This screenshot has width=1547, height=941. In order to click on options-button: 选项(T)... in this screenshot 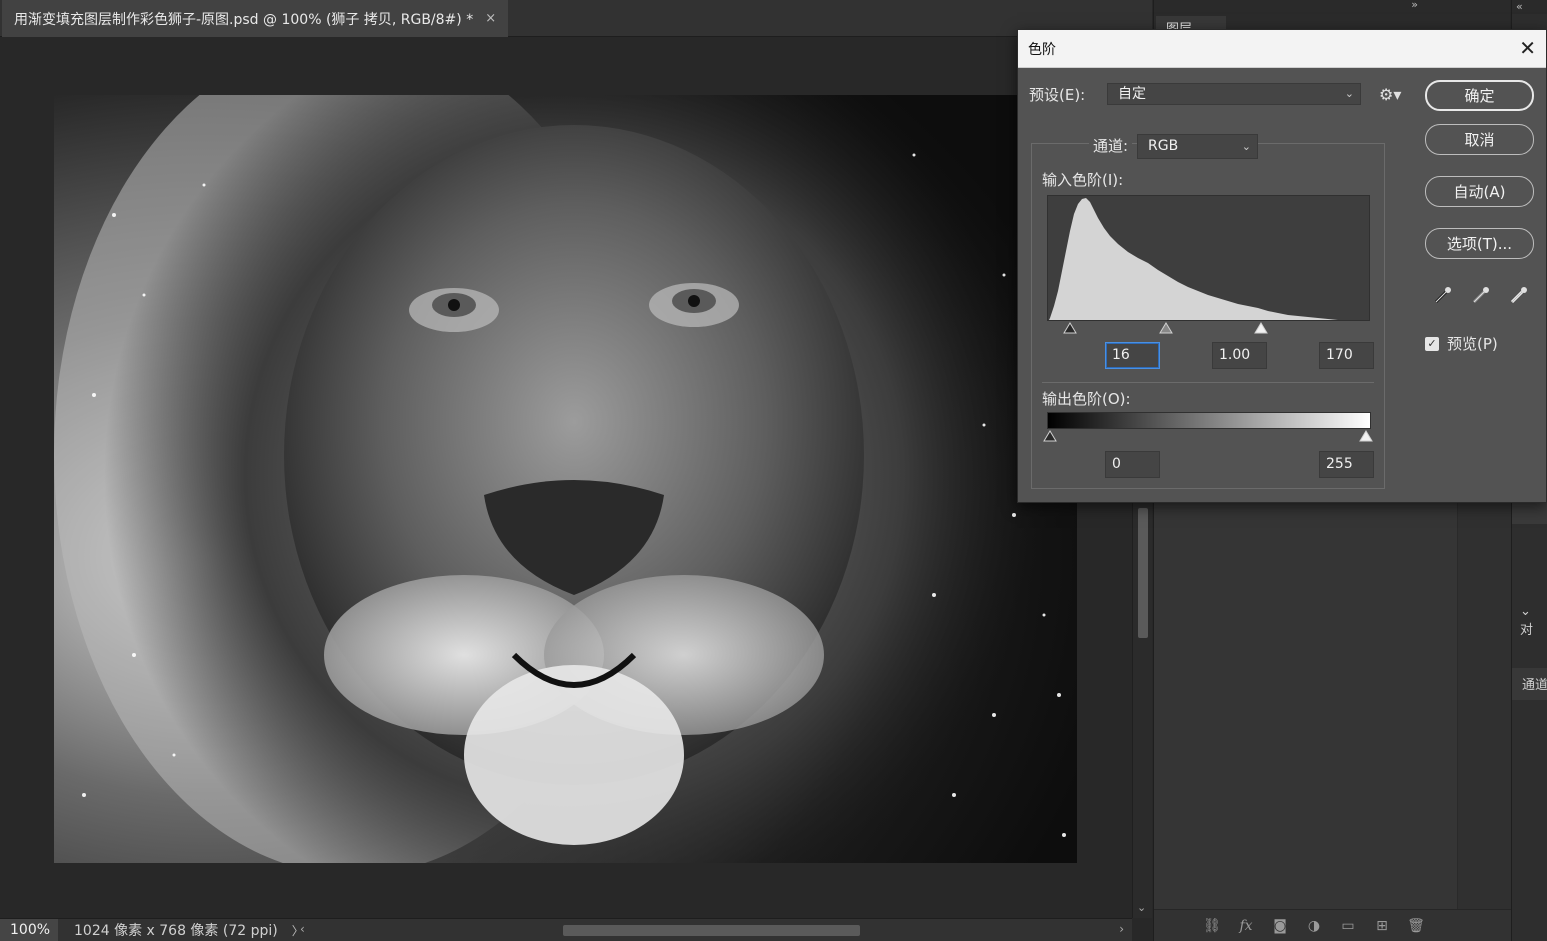, I will do `click(1479, 243)`.